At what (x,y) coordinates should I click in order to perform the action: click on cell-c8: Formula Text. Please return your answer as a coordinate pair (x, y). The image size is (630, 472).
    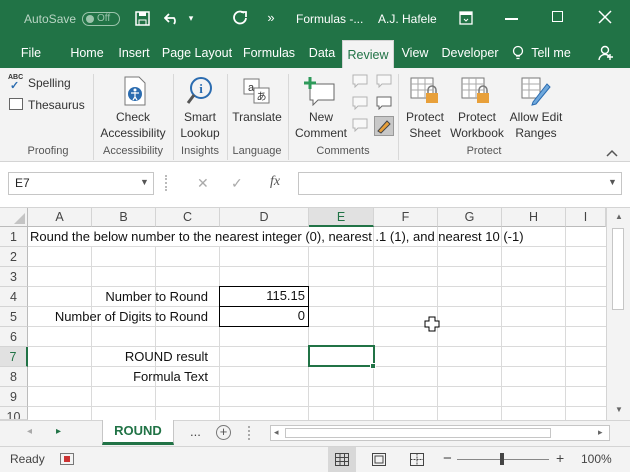
    Looking at the image, I should click on (118, 377).